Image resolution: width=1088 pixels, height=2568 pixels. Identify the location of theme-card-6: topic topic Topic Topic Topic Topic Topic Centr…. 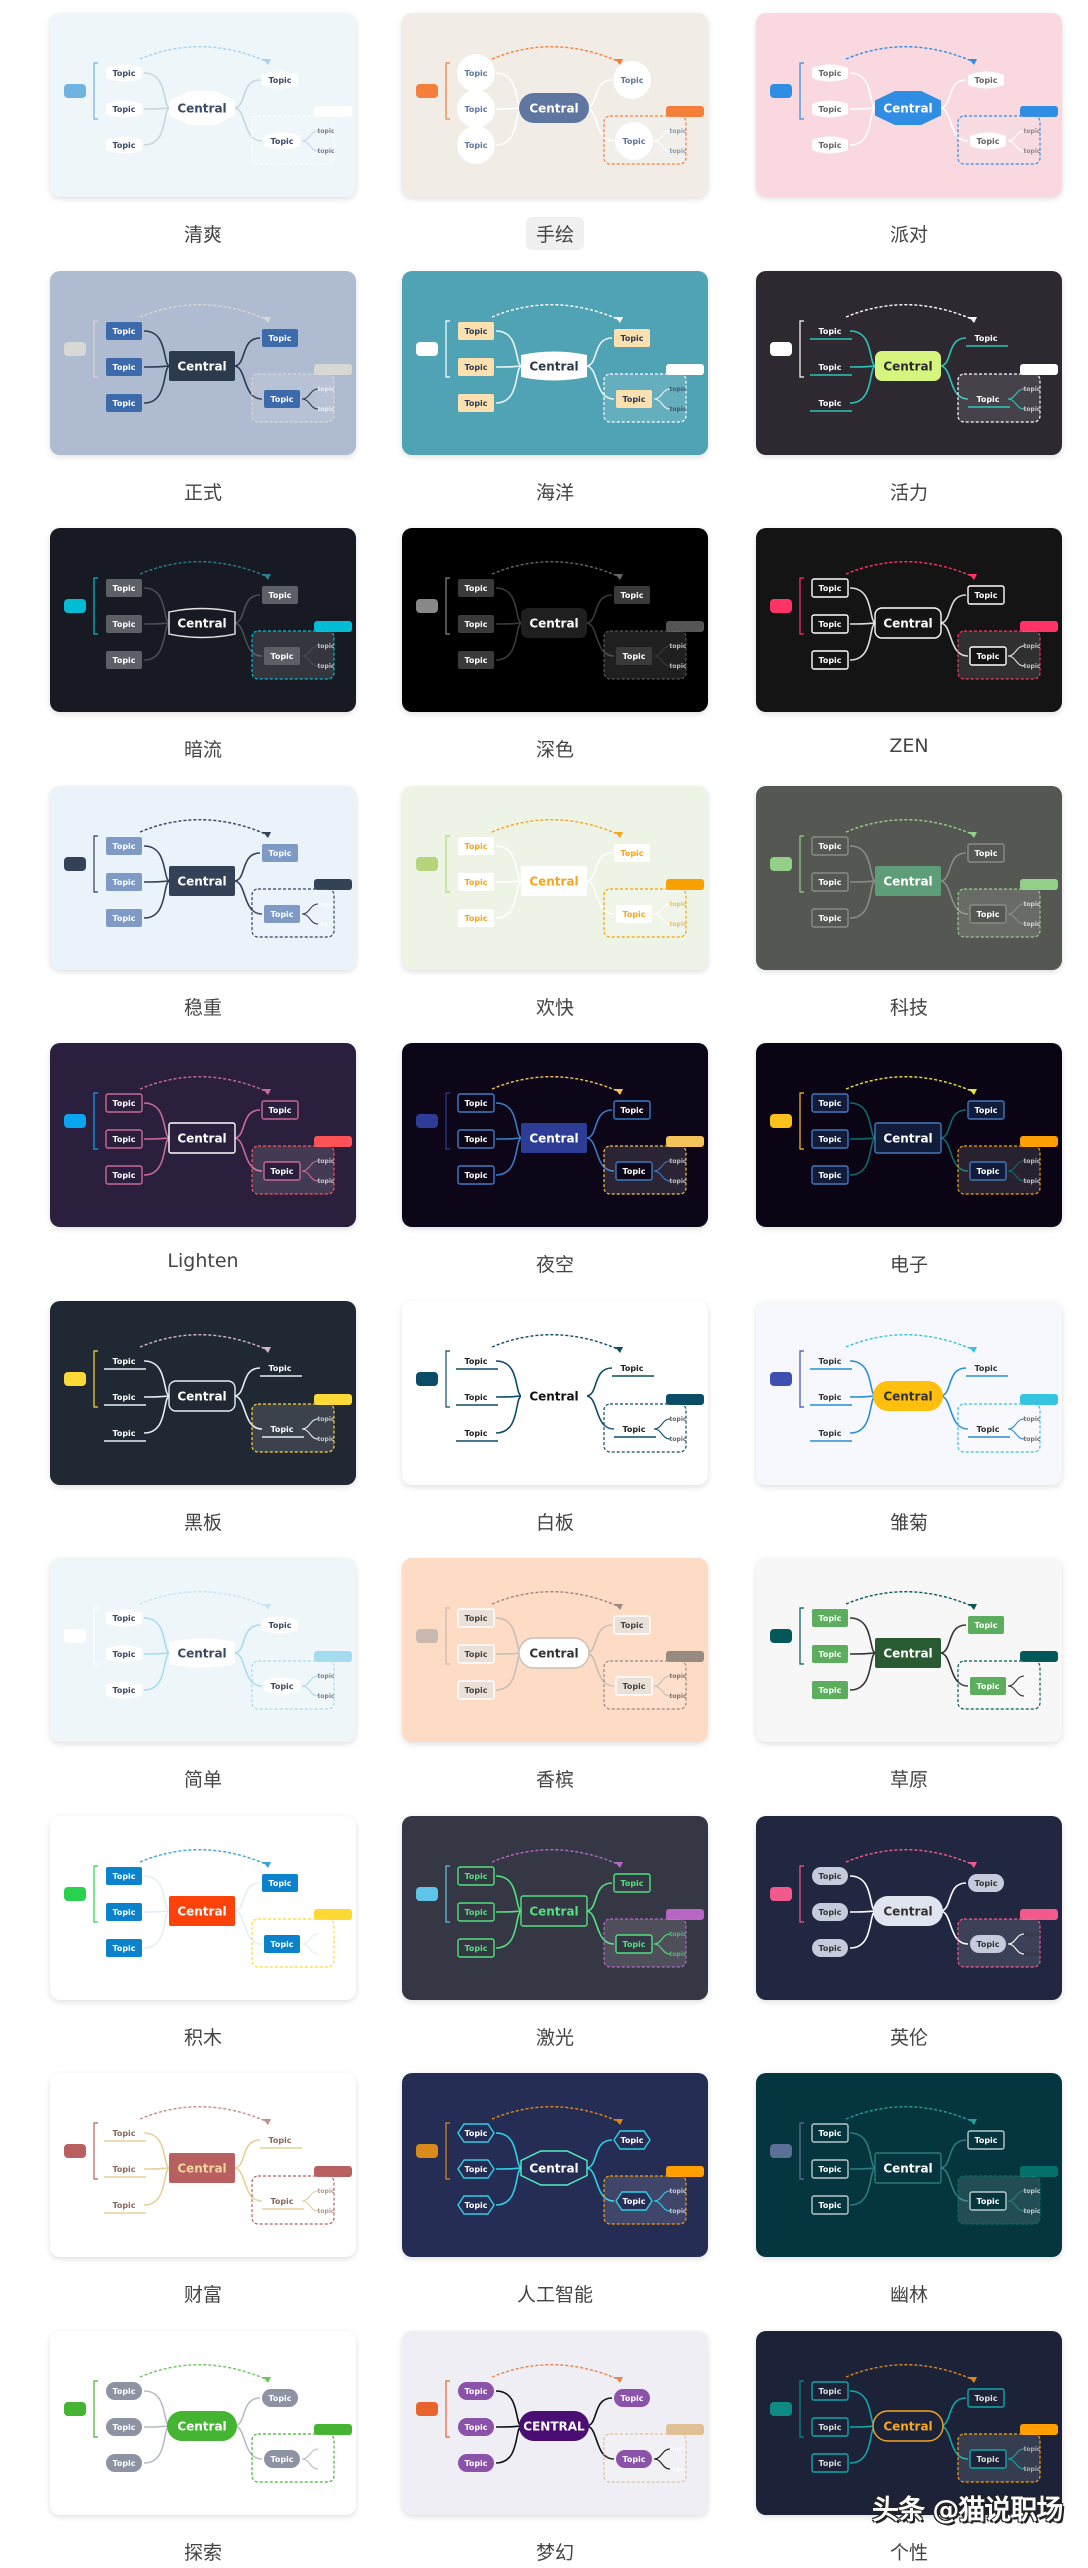
(203, 620).